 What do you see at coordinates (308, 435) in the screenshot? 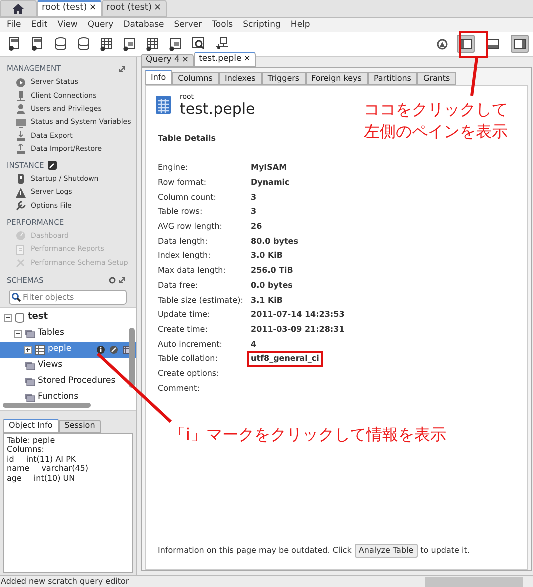
I see `annotation-text: 「i」マークをクリックして情報を表示` at bounding box center [308, 435].